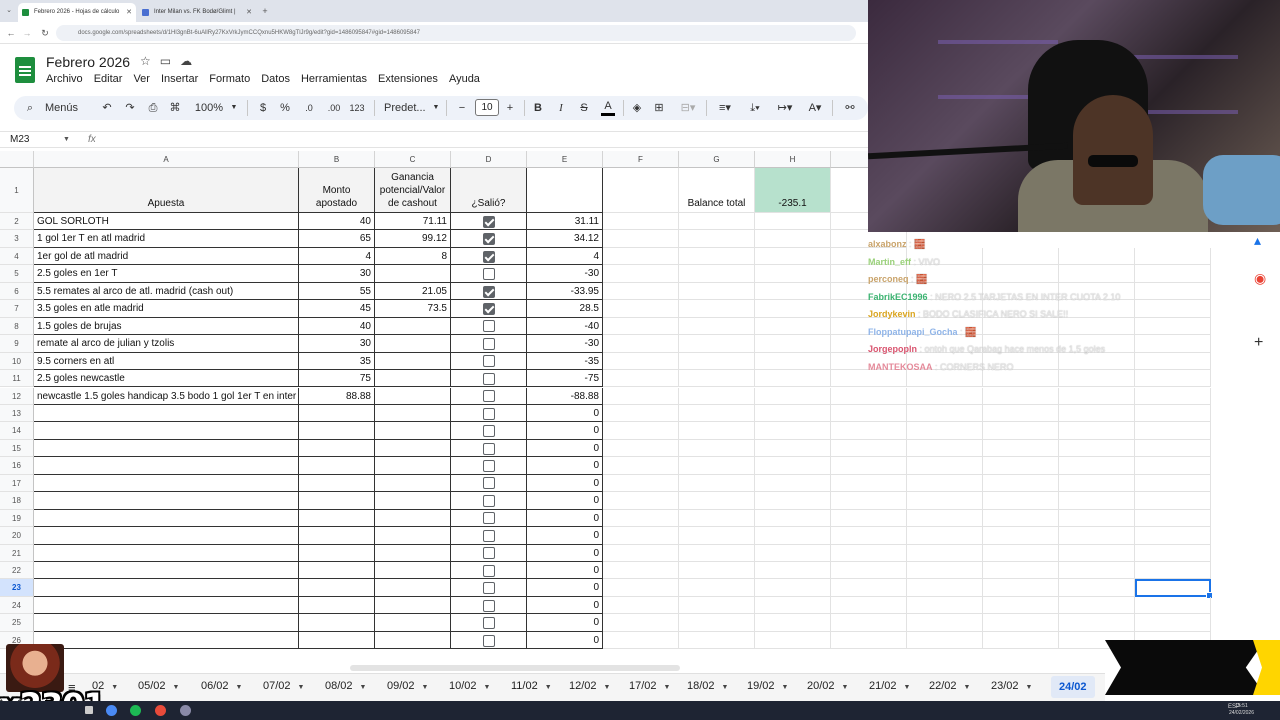 The height and width of the screenshot is (720, 1280). I want to click on cell-c: 71.11, so click(413, 222).